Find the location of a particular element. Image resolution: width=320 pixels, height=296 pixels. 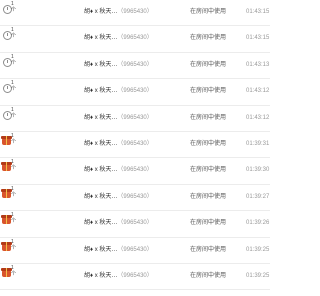

list-item: 1个 胡♦ x 秋天…（9965430） 在房间中使用 01:39:31 is located at coordinates (135, 145).